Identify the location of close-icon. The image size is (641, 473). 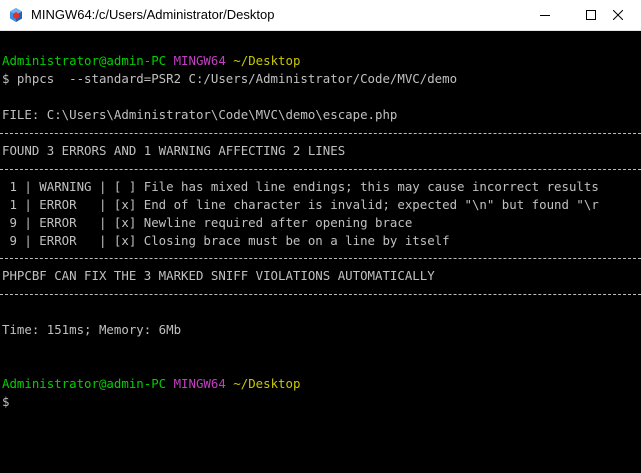
(618, 15).